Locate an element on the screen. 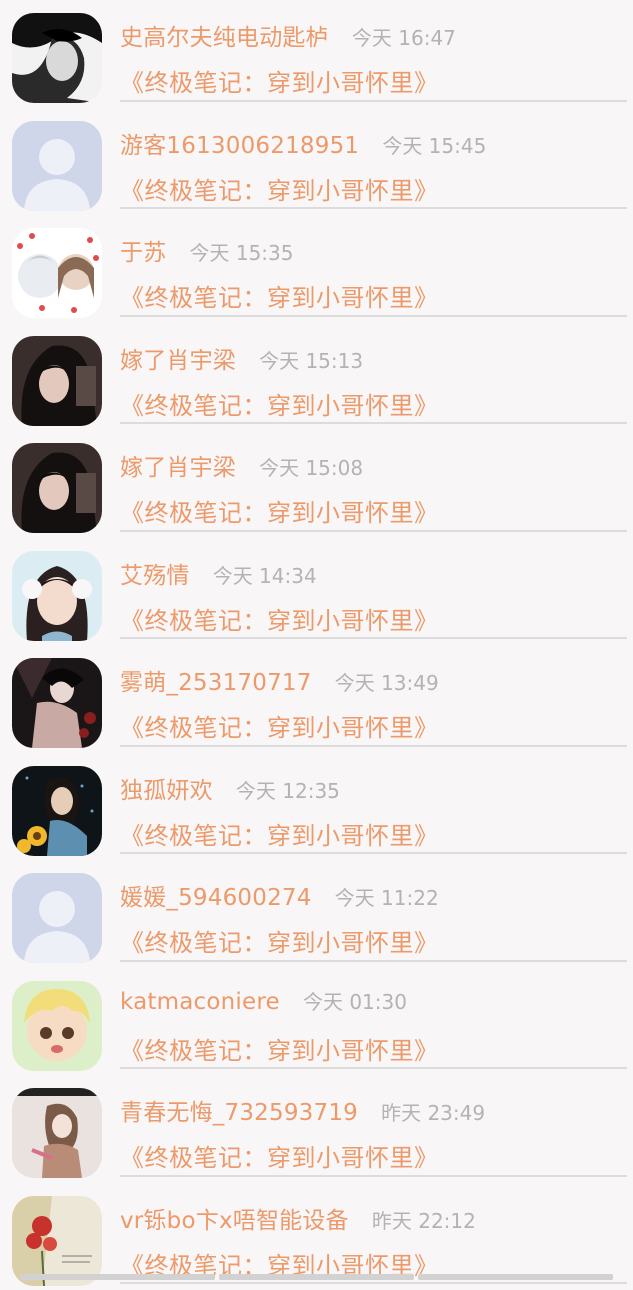 This screenshot has width=633, height=1290. bottom-toolbar-edge is located at coordinates (316, 1277).